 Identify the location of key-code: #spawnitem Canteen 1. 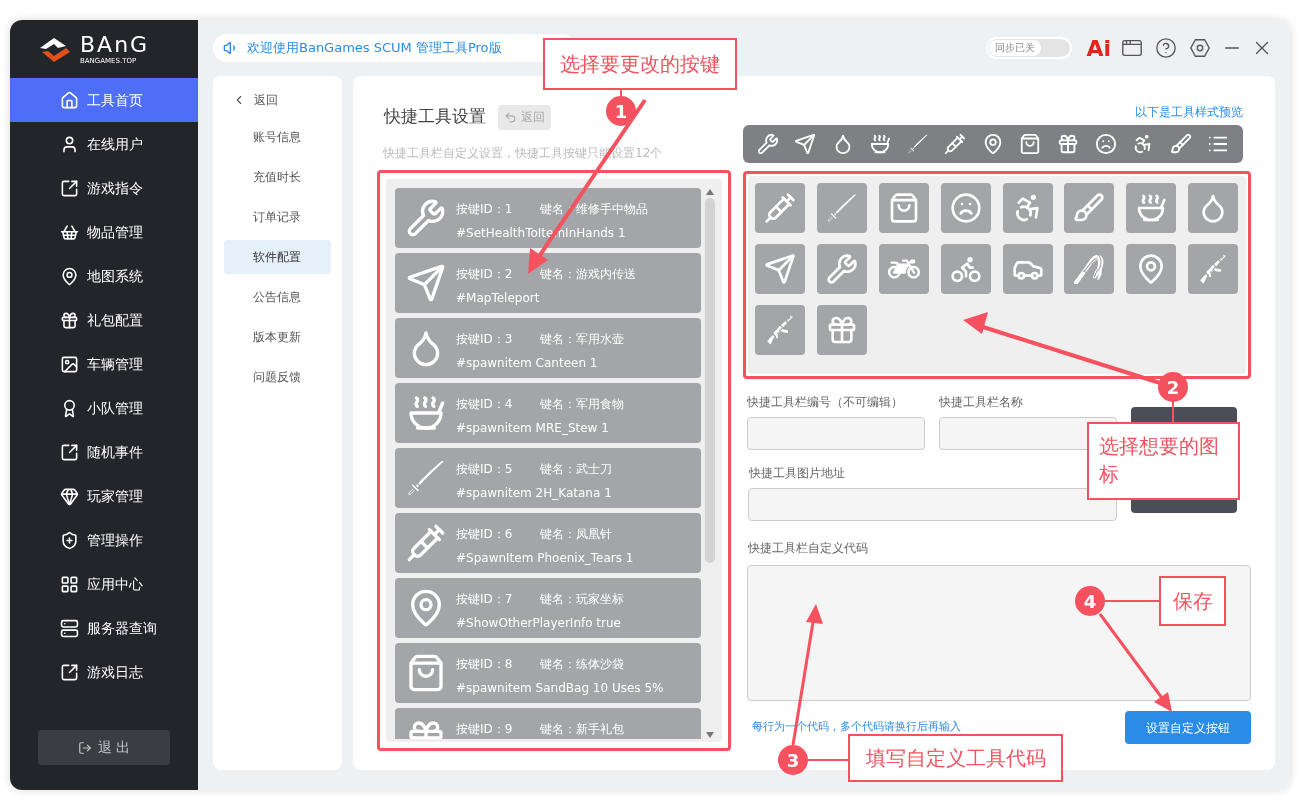
(527, 363).